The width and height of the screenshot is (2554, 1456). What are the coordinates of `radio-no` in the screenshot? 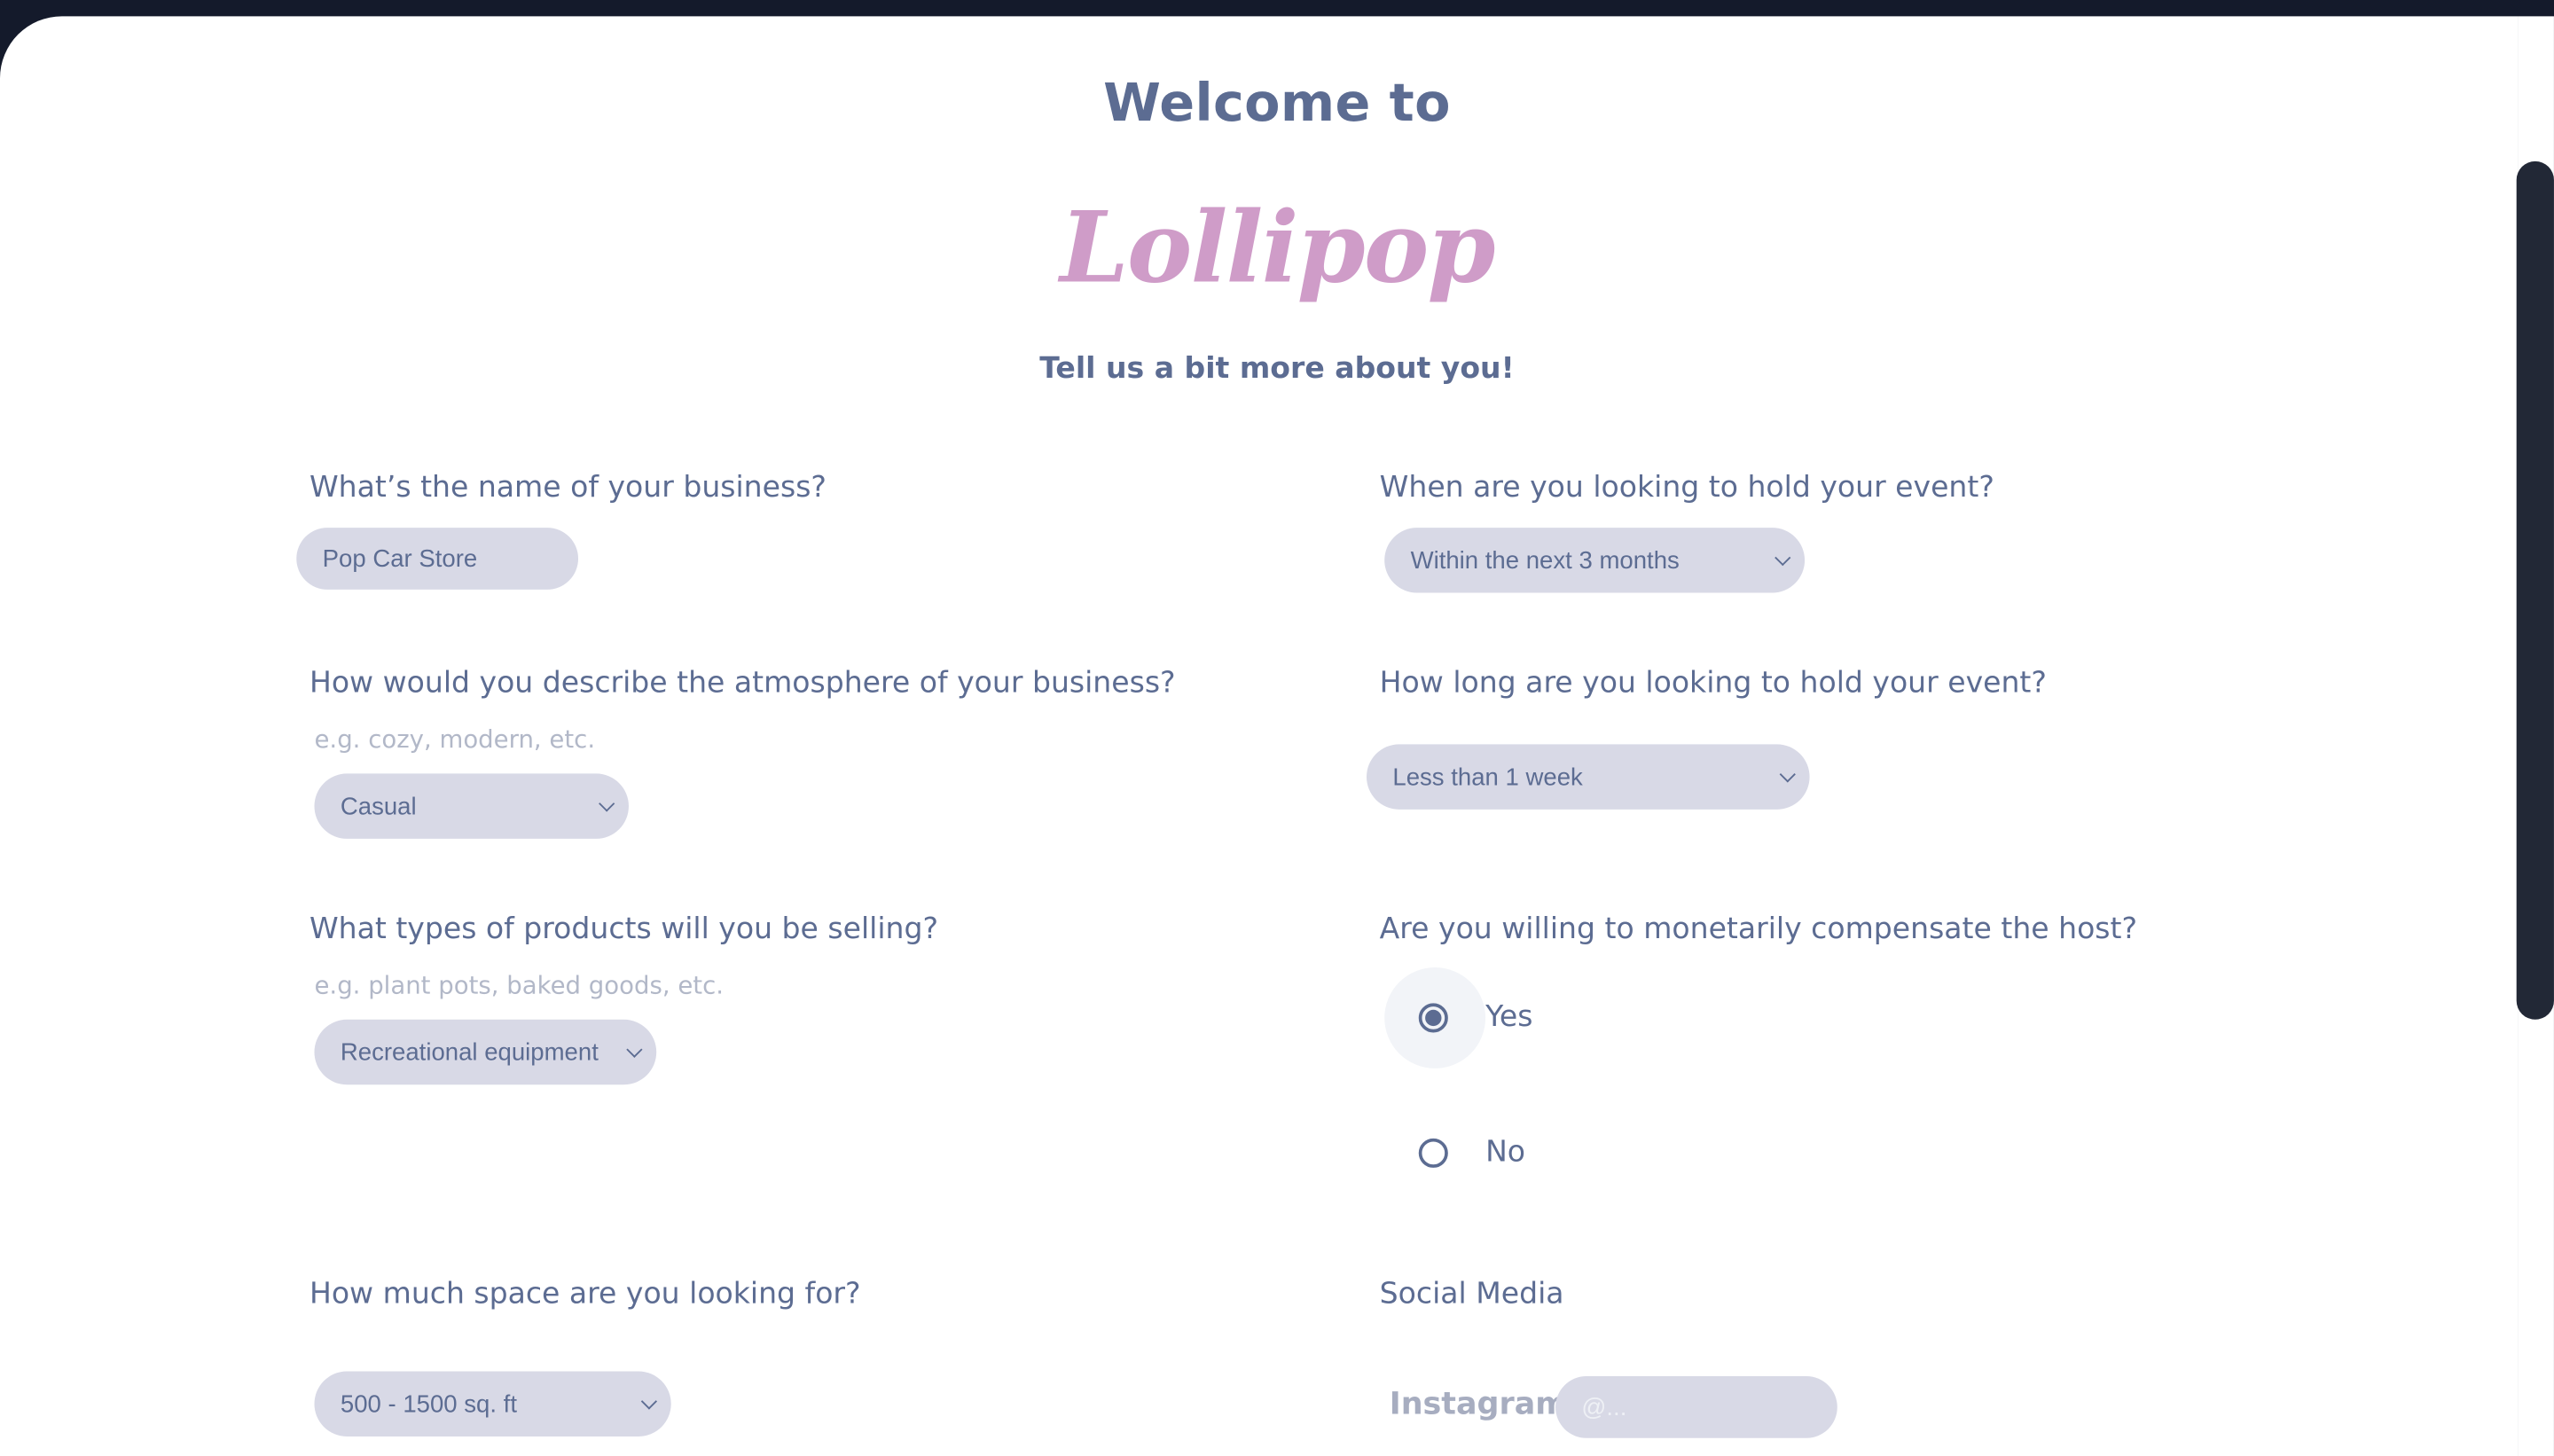 It's located at (1433, 1153).